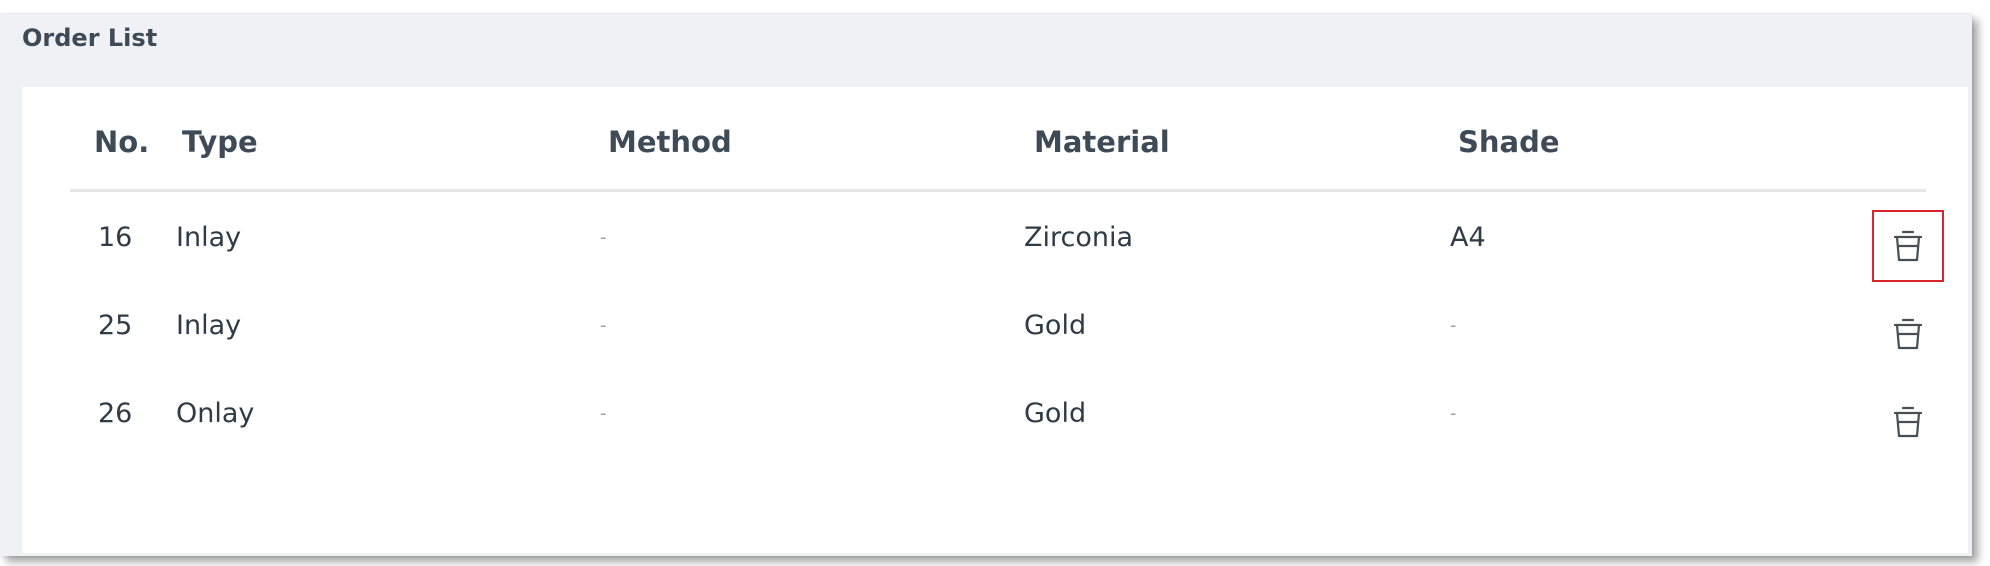  Describe the element at coordinates (215, 413) in the screenshot. I see `cell-type: Onlay` at that location.